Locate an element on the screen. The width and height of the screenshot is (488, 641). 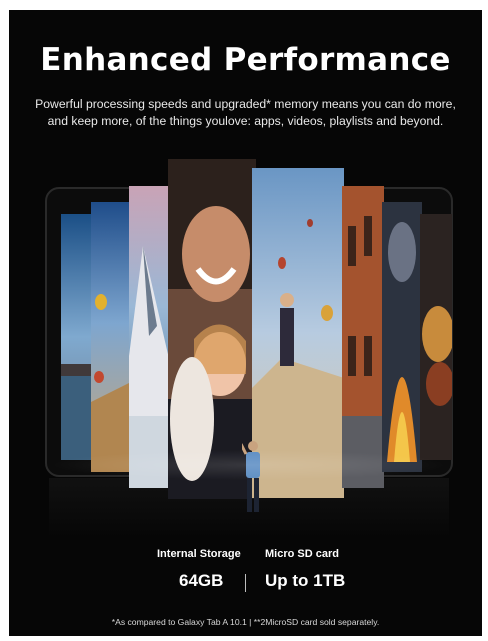
spec-divider is located at coordinates (245, 583).